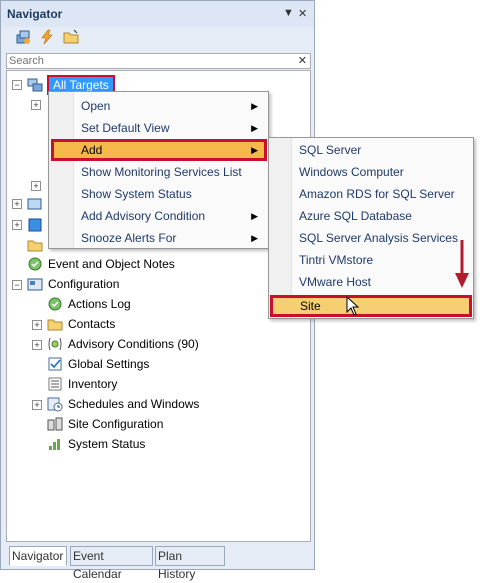 The image size is (480, 583). I want to click on submenu-item-label: SQL Server Analysis Services, so click(378, 238).